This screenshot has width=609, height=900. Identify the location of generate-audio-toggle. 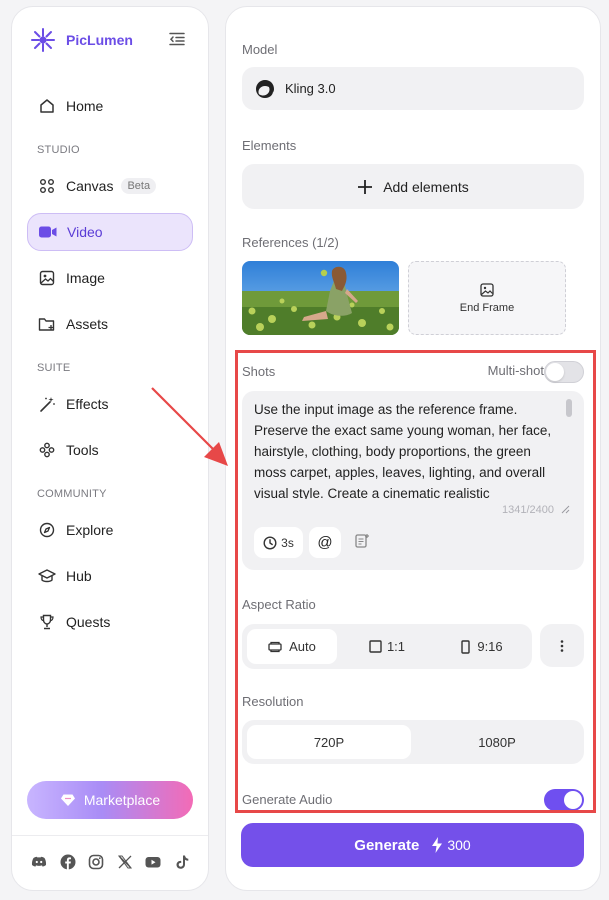
(564, 800).